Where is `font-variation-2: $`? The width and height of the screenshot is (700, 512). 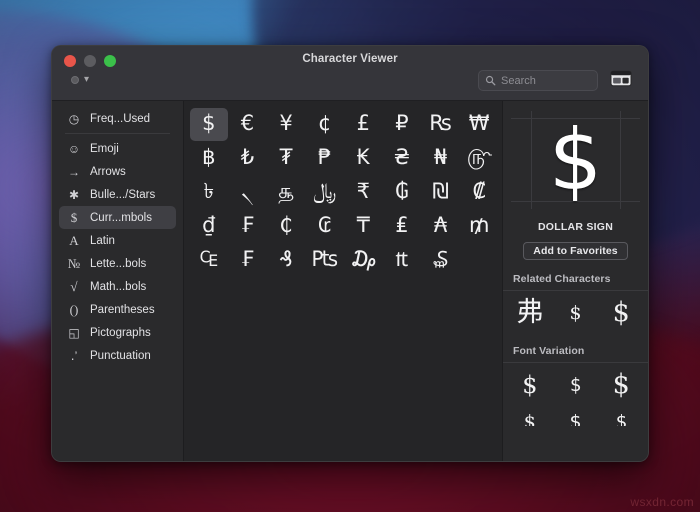
font-variation-2: $ is located at coordinates (576, 385).